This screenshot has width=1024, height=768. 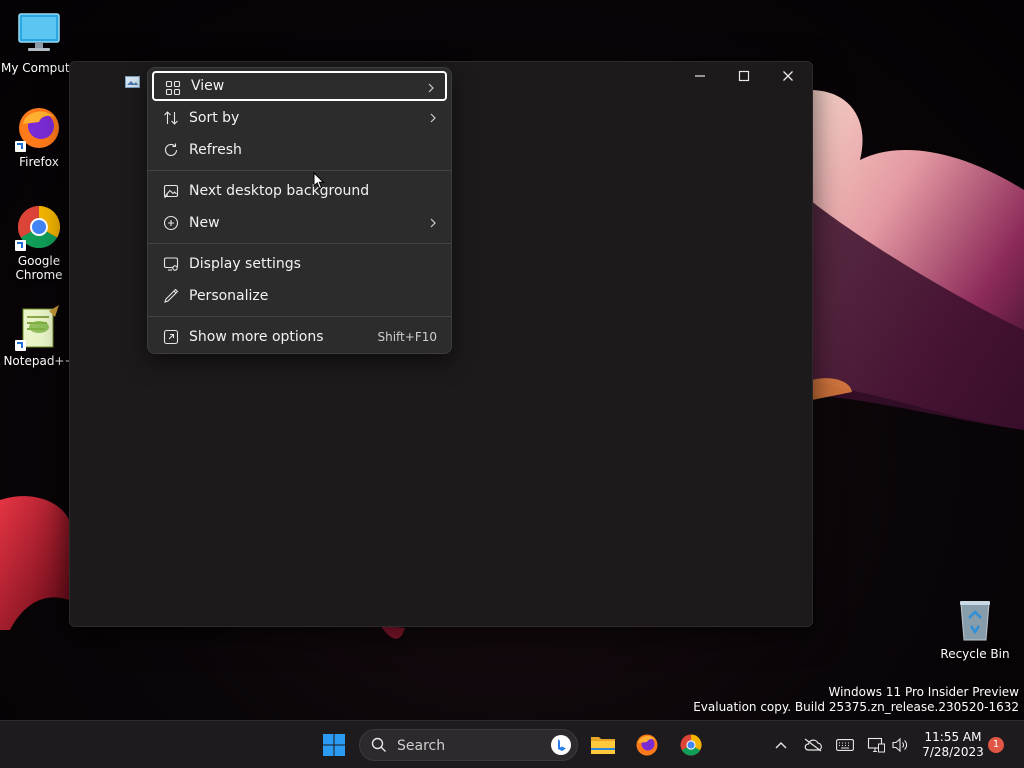 I want to click on menu-item-sort-by: Sort by, so click(x=299, y=118).